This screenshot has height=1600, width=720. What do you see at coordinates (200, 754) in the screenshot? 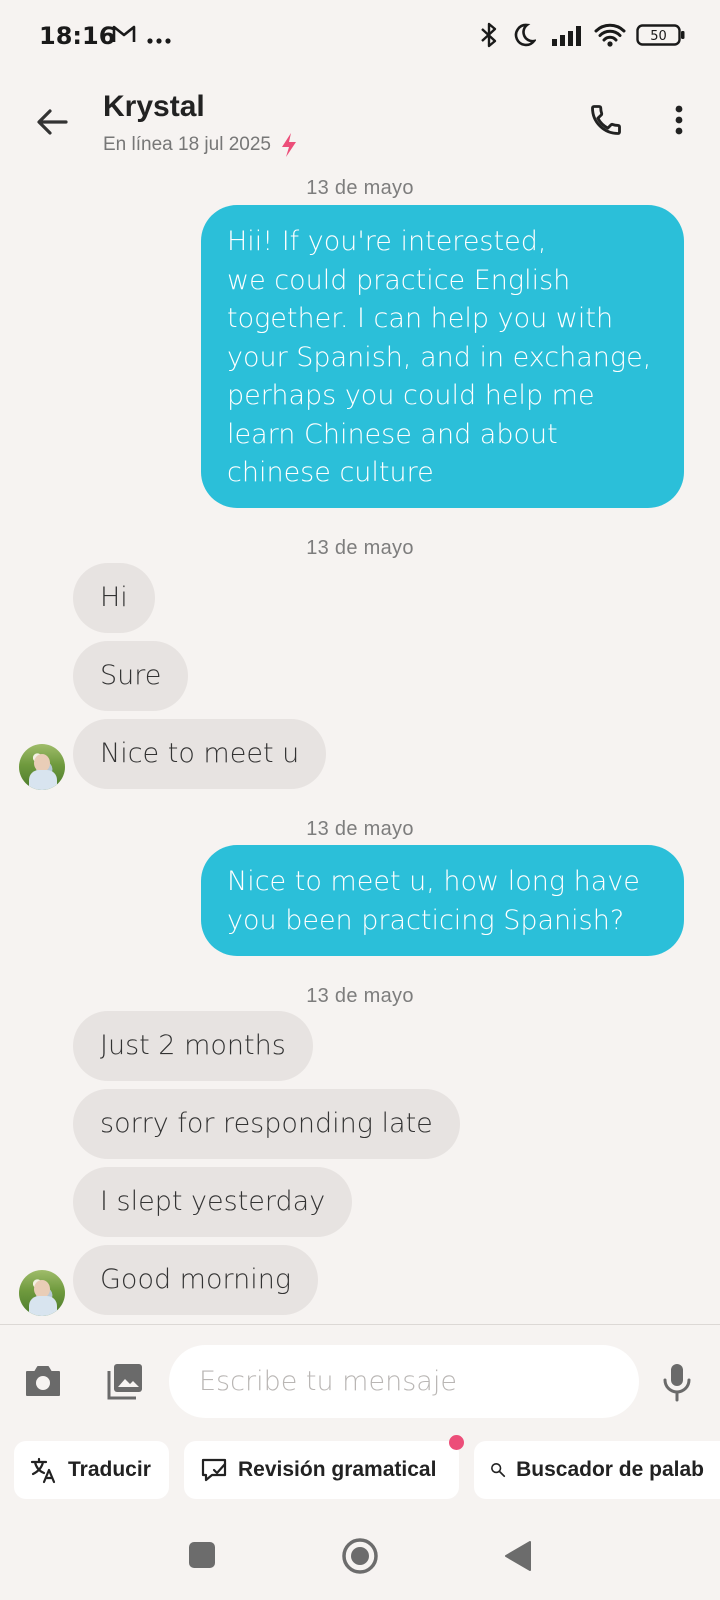
I see `incoming-message: Nice to meet u` at bounding box center [200, 754].